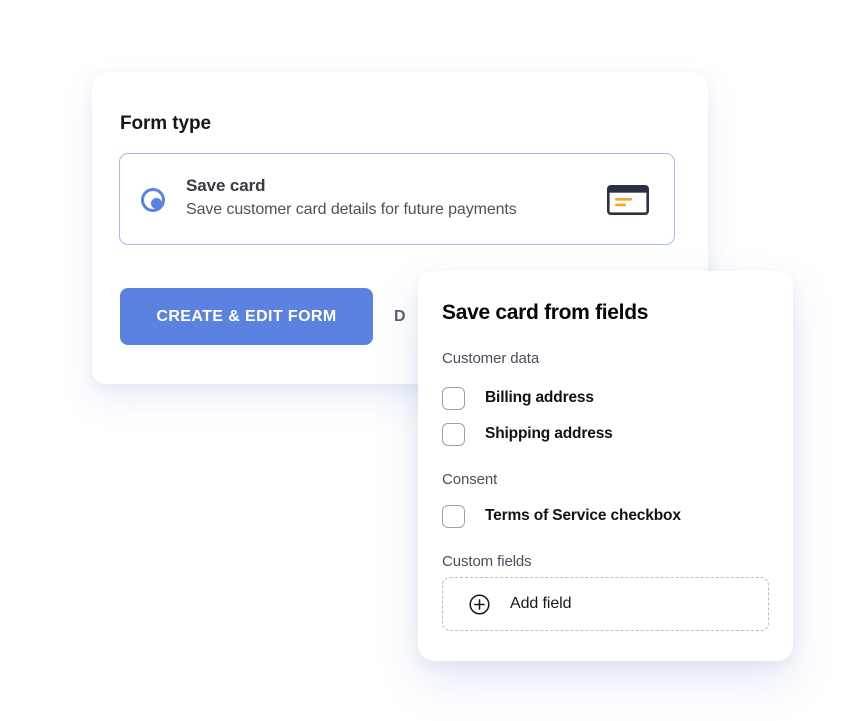  Describe the element at coordinates (479, 604) in the screenshot. I see `plus-circle-icon` at that location.